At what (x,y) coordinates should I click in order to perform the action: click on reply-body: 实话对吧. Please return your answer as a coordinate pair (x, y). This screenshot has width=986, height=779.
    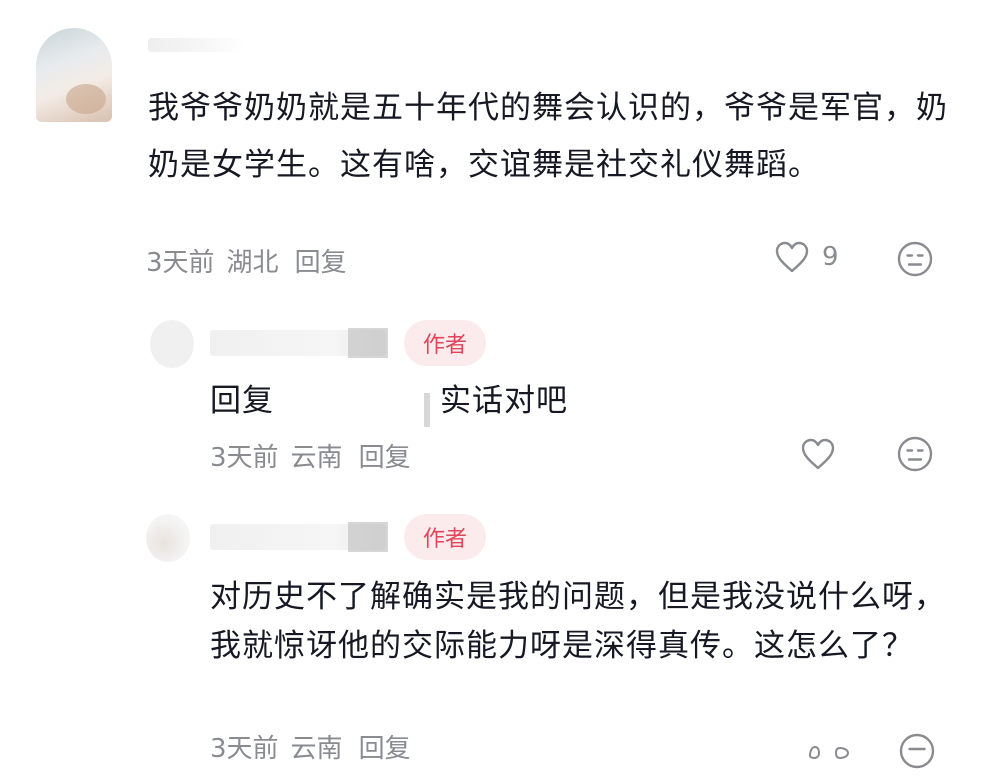
    Looking at the image, I should click on (504, 401).